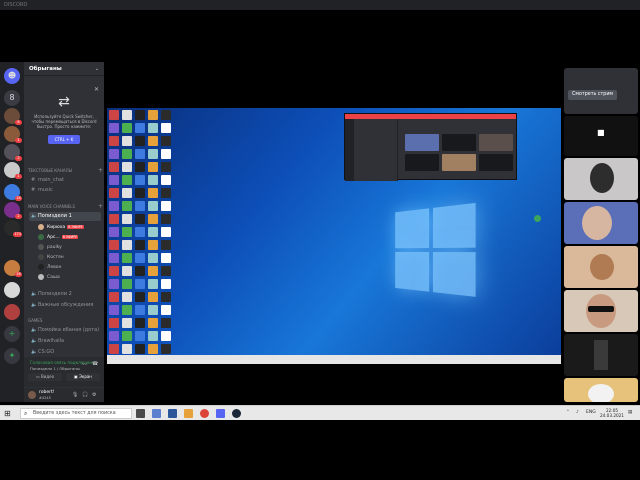  Describe the element at coordinates (65, 305) in the screenshot. I see `voice-channel-3: 🔈Важные обсуждения` at that location.